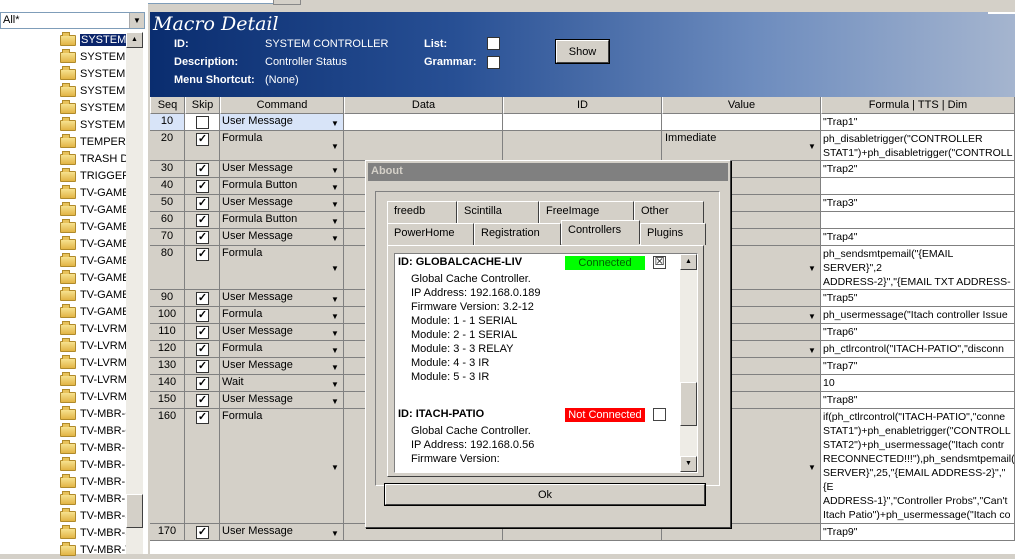  What do you see at coordinates (282, 383) in the screenshot?
I see `command-cell: Wait ▼` at bounding box center [282, 383].